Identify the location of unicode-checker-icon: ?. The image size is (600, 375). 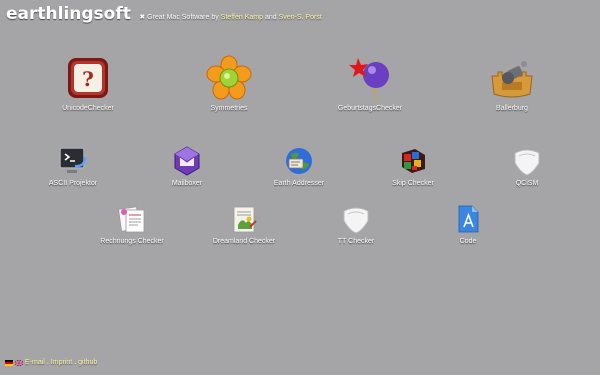
(88, 78).